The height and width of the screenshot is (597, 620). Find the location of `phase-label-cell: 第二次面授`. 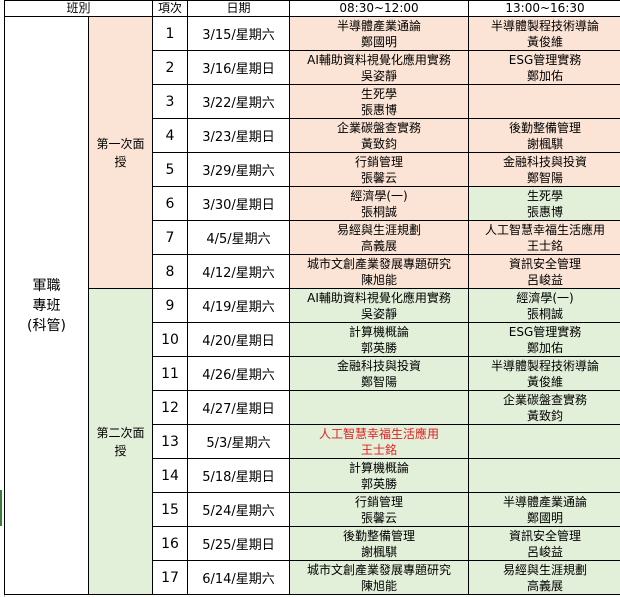

phase-label-cell: 第二次面授 is located at coordinates (120, 441).